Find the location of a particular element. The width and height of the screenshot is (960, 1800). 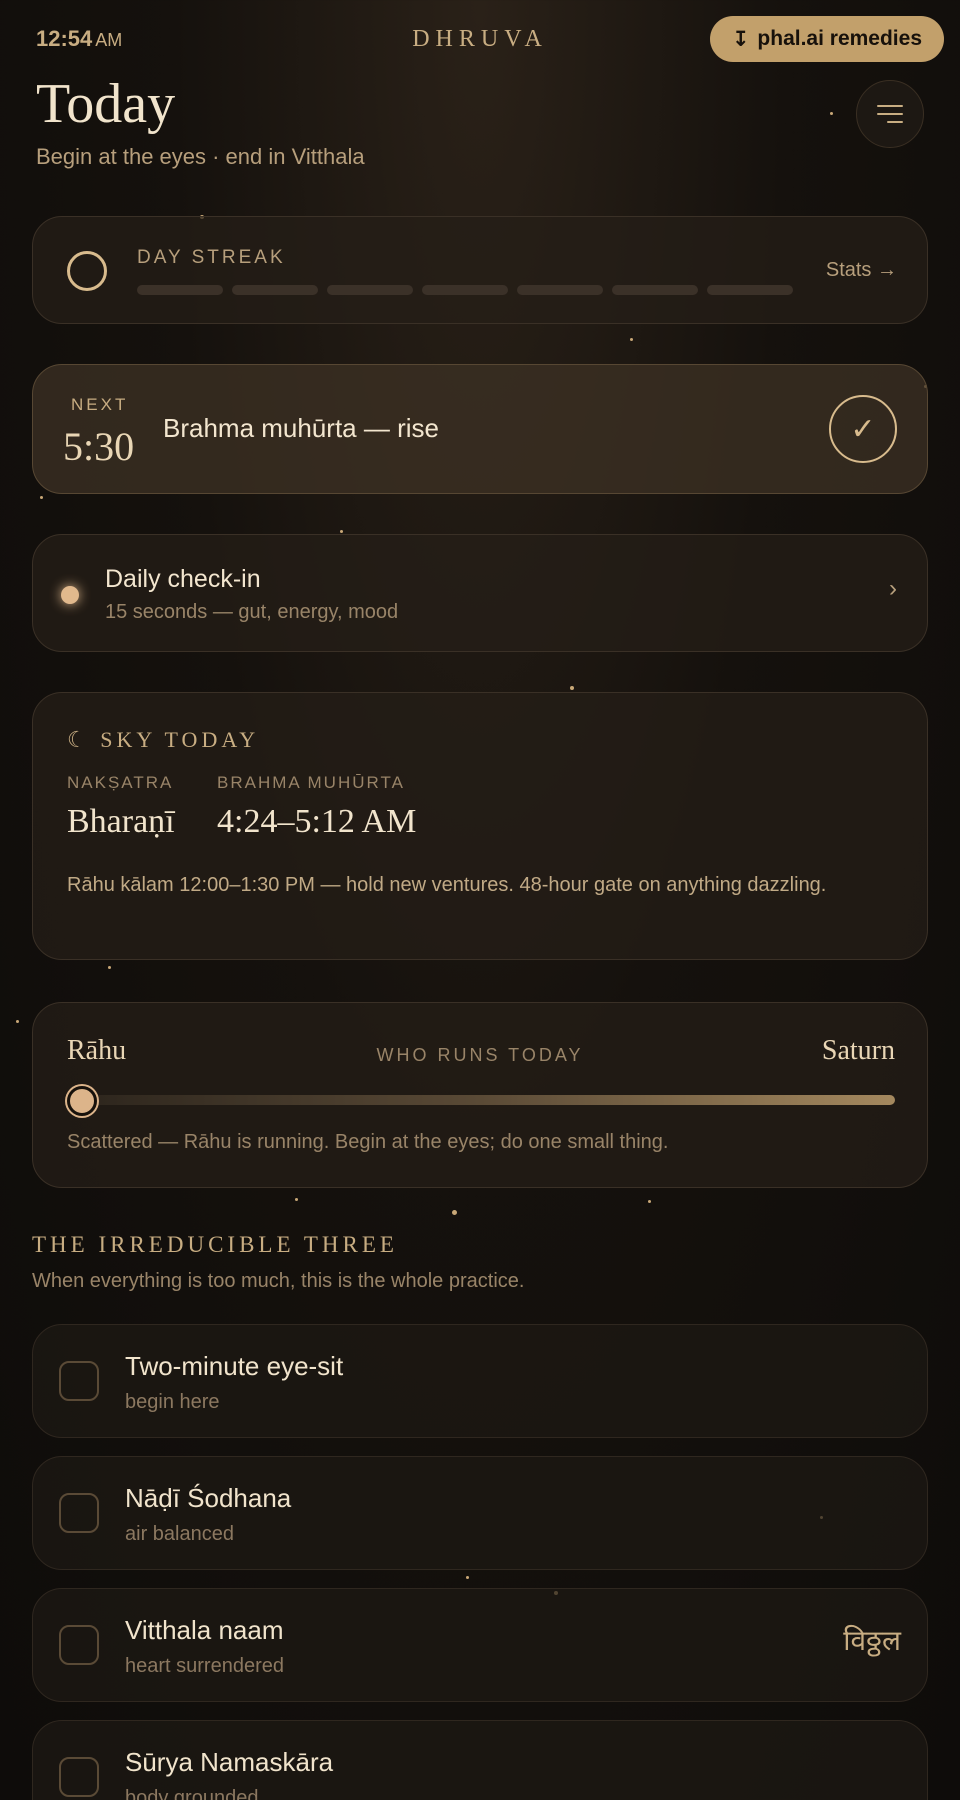

next-label: NEXT is located at coordinates (100, 404).